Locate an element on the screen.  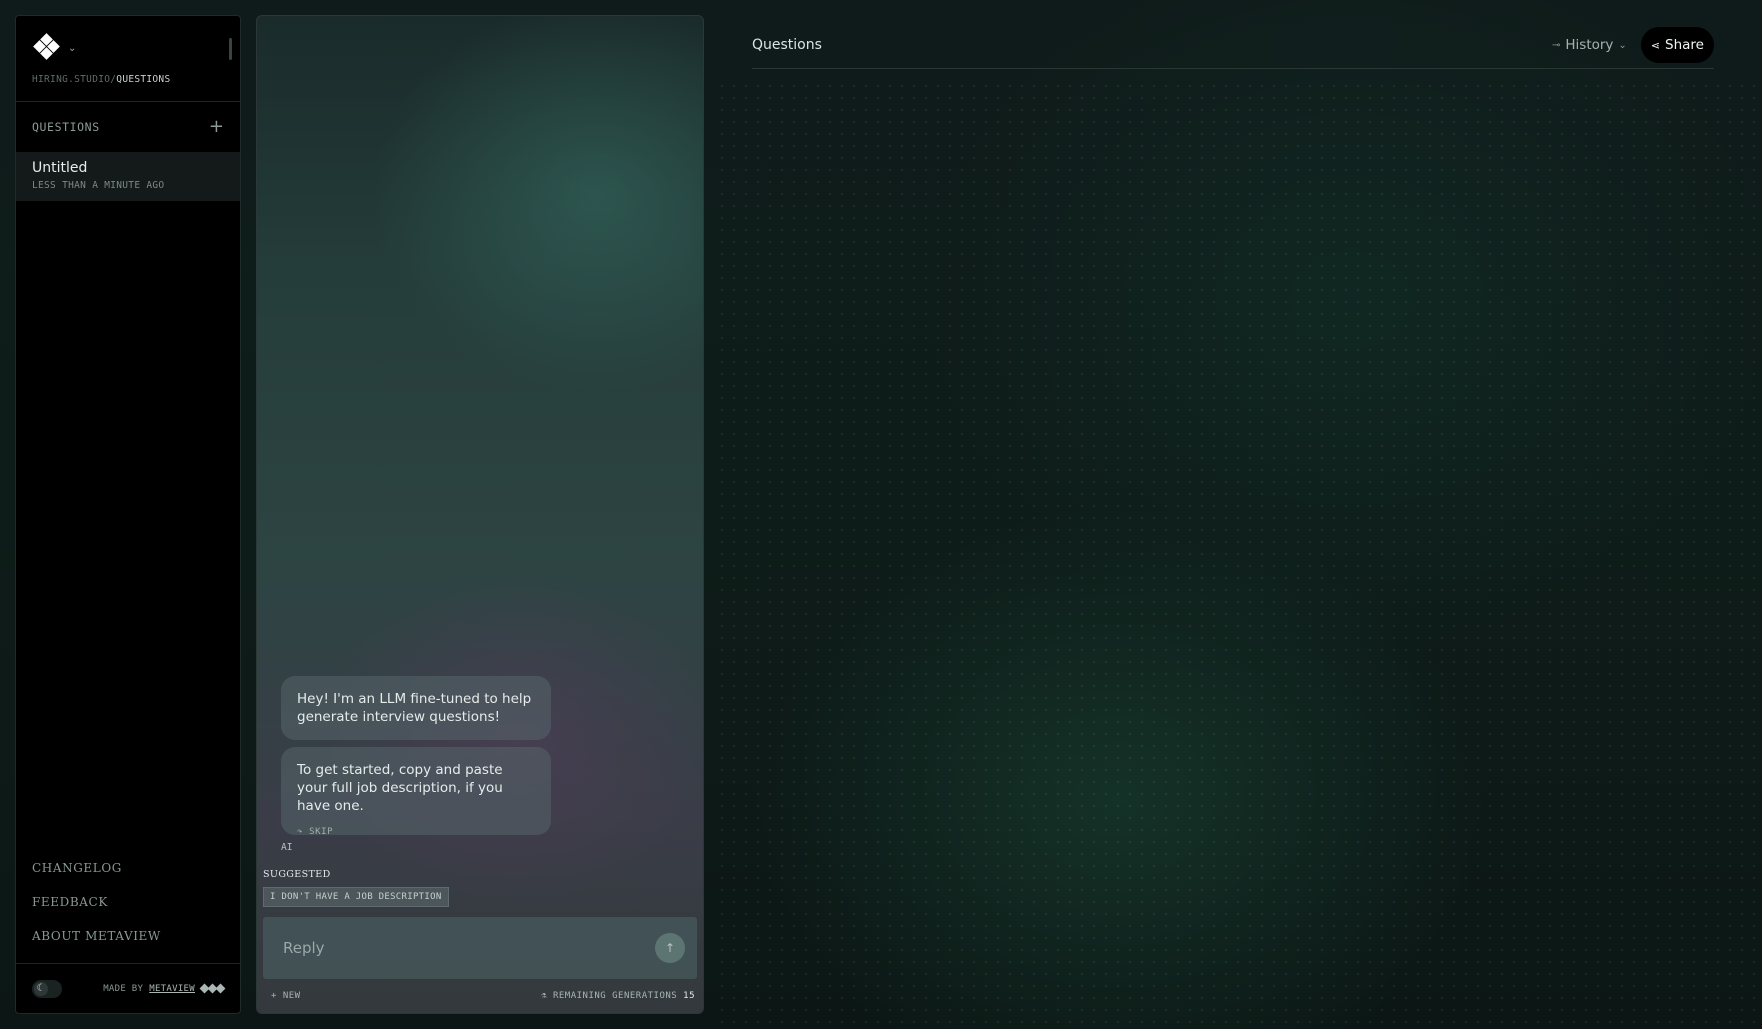
arrow-up-icon: ↑ is located at coordinates (670, 948).